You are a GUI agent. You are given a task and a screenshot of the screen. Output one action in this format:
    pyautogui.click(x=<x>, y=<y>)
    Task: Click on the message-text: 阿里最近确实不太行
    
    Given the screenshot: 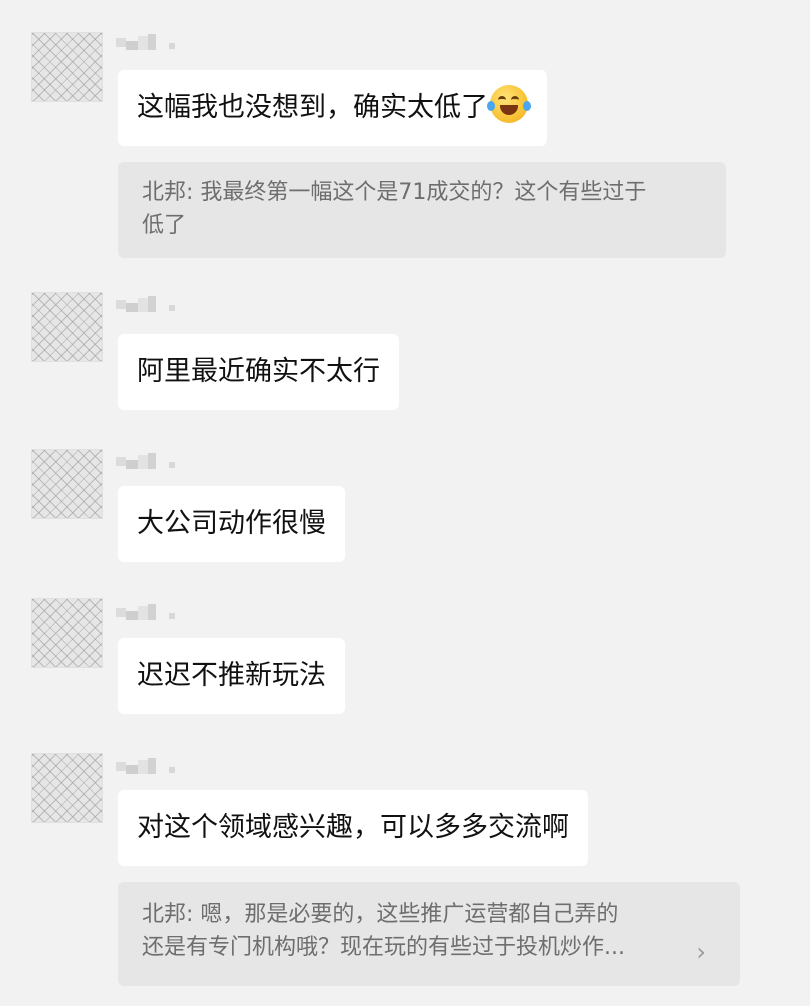 What is the action you would take?
    pyautogui.click(x=258, y=371)
    